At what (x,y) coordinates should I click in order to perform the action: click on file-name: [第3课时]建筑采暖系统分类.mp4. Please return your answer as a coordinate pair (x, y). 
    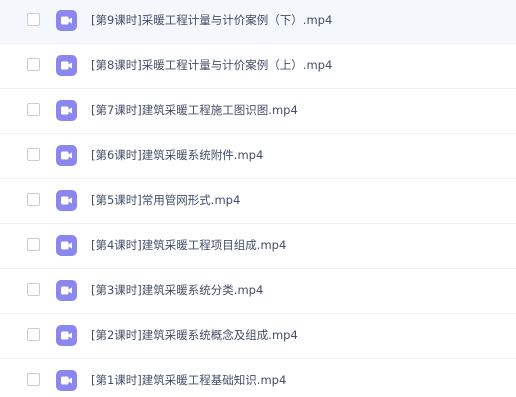
    Looking at the image, I should click on (177, 290).